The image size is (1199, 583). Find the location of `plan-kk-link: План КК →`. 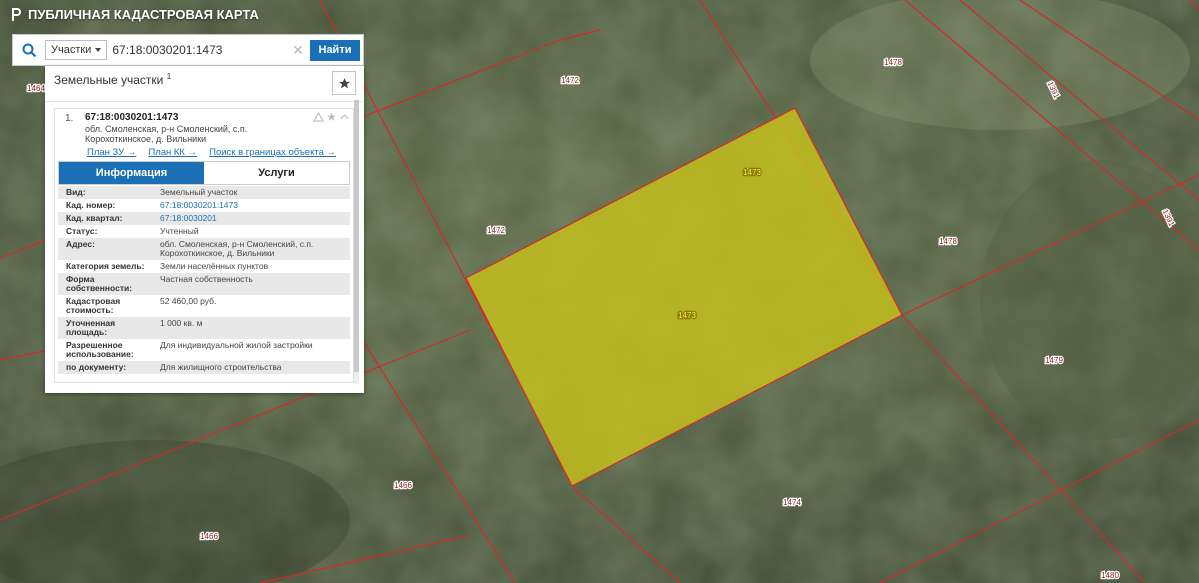

plan-kk-link: План КК → is located at coordinates (172, 152).